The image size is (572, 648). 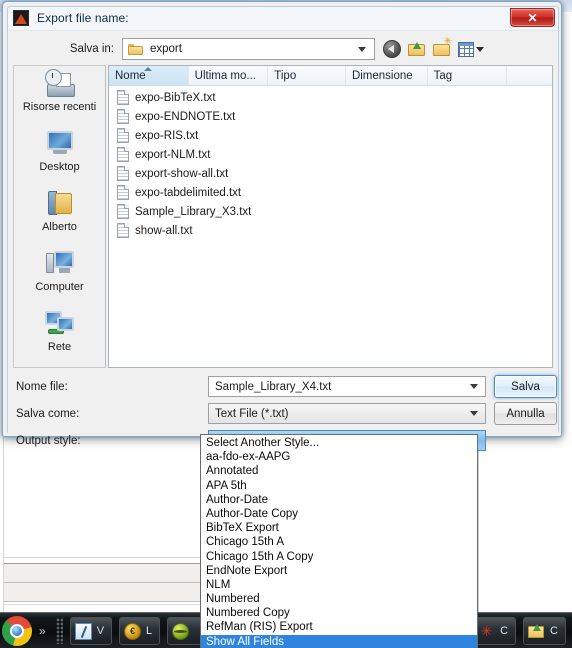 I want to click on file-name-input: Sample_Library_X4.txt, so click(x=347, y=386).